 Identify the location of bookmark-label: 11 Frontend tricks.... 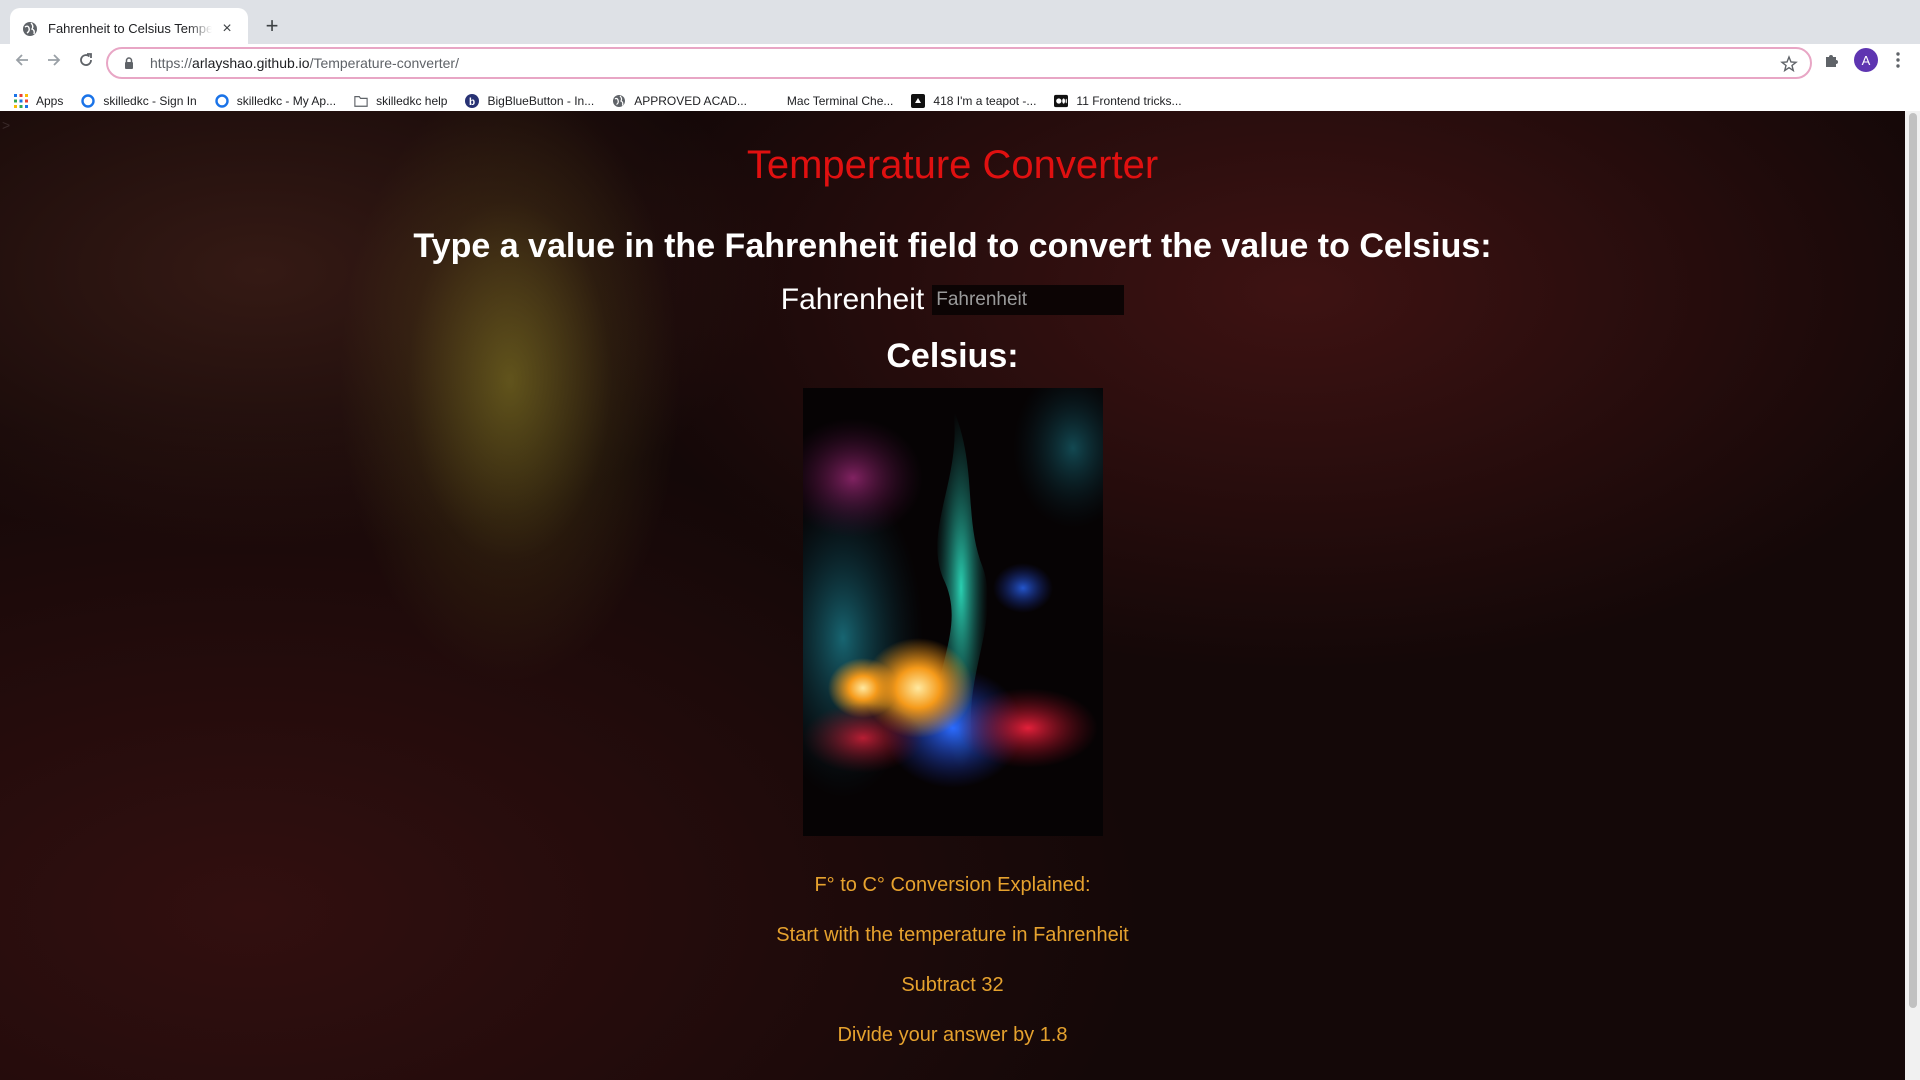
(1129, 101).